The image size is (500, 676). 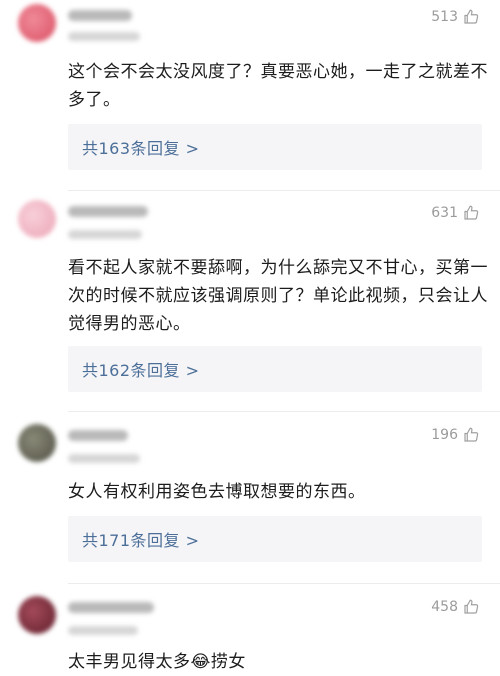 I want to click on view-replies-button: 共163条回复 >, so click(x=275, y=147).